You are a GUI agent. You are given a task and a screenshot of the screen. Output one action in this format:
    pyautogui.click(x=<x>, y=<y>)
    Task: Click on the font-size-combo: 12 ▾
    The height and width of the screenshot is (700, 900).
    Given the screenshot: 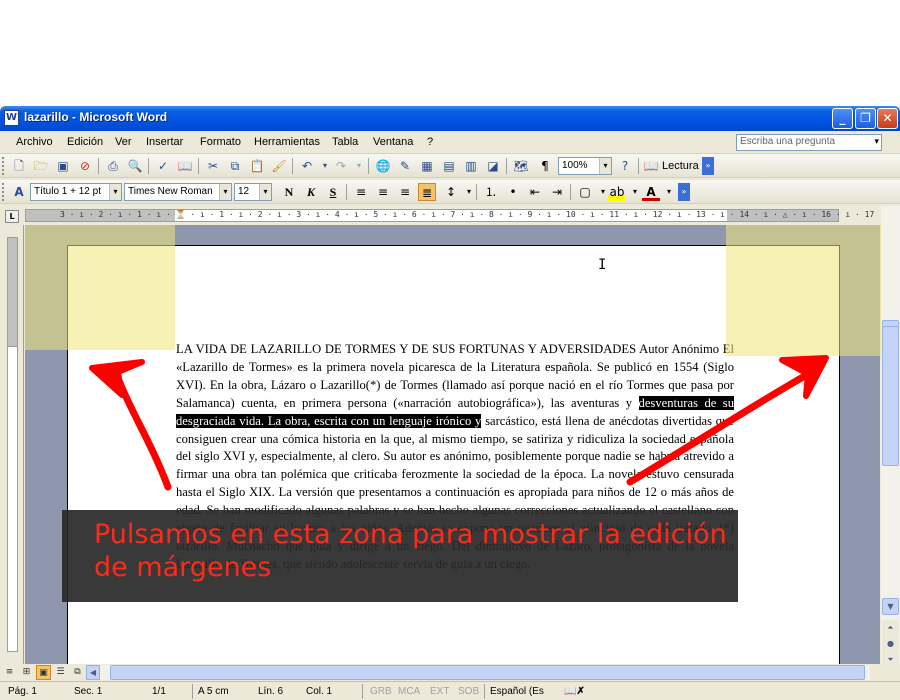 What is the action you would take?
    pyautogui.click(x=253, y=192)
    